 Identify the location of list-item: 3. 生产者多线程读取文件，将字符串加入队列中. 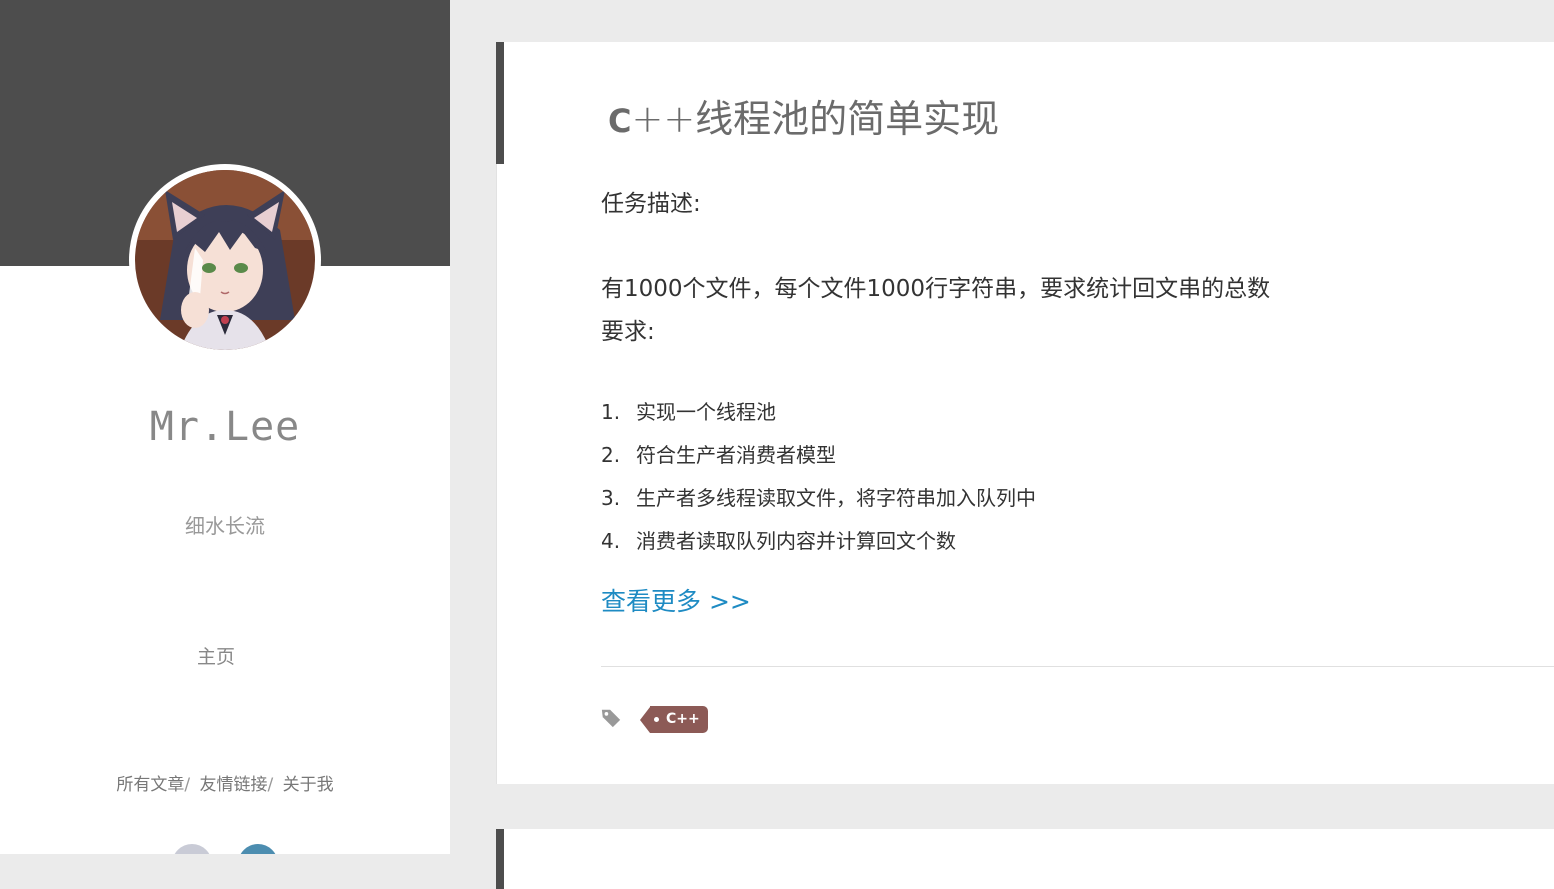
(818, 504).